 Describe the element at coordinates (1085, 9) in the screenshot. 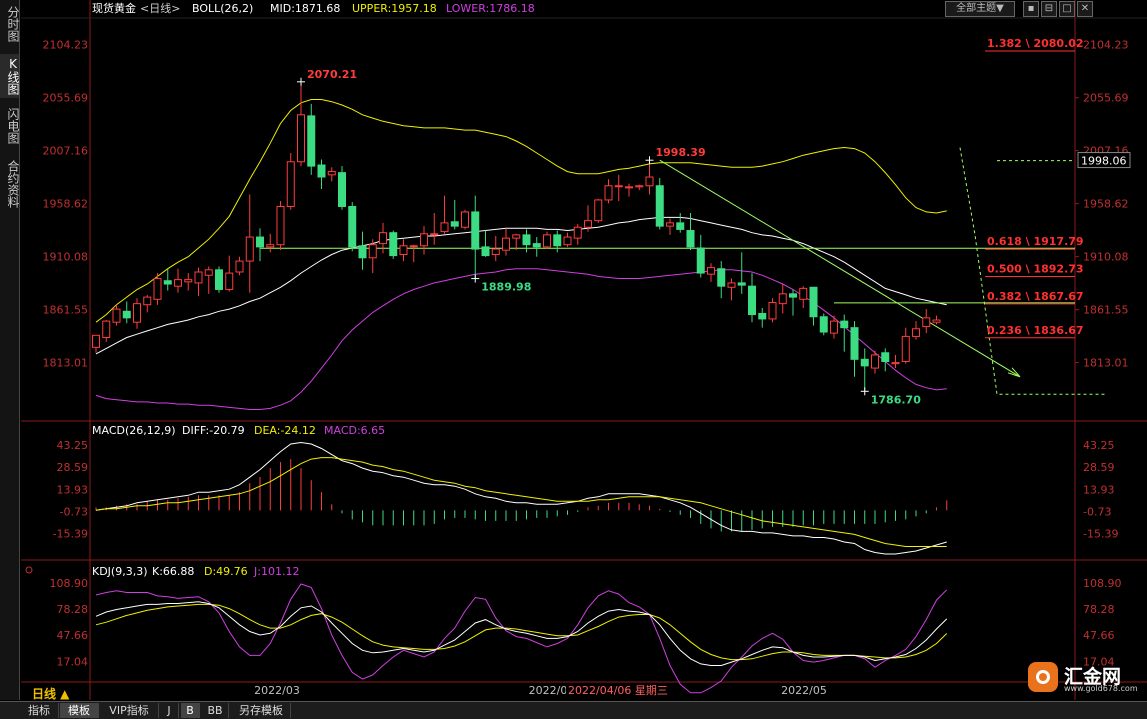

I see `close-icon: ✕` at that location.